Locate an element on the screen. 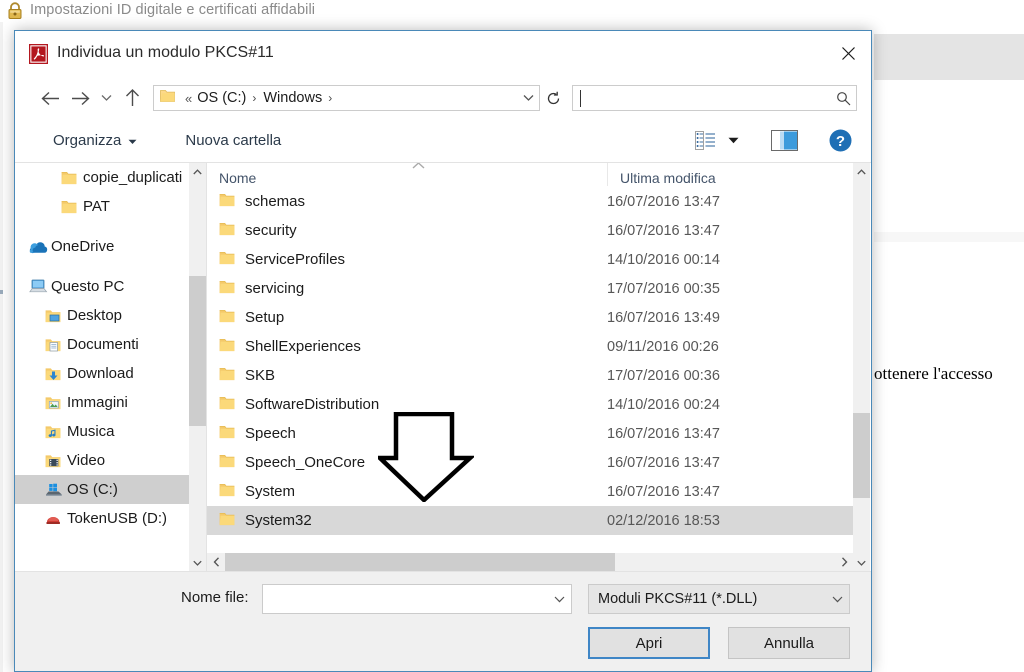 The image size is (1024, 672). organizza-button: Organizza is located at coordinates (95, 140).